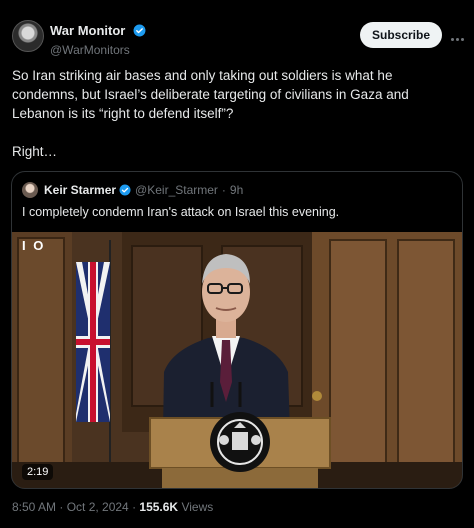 This screenshot has width=474, height=528. What do you see at coordinates (98, 39) in the screenshot?
I see `author-name-block: War Monitor @WarMonitors` at bounding box center [98, 39].